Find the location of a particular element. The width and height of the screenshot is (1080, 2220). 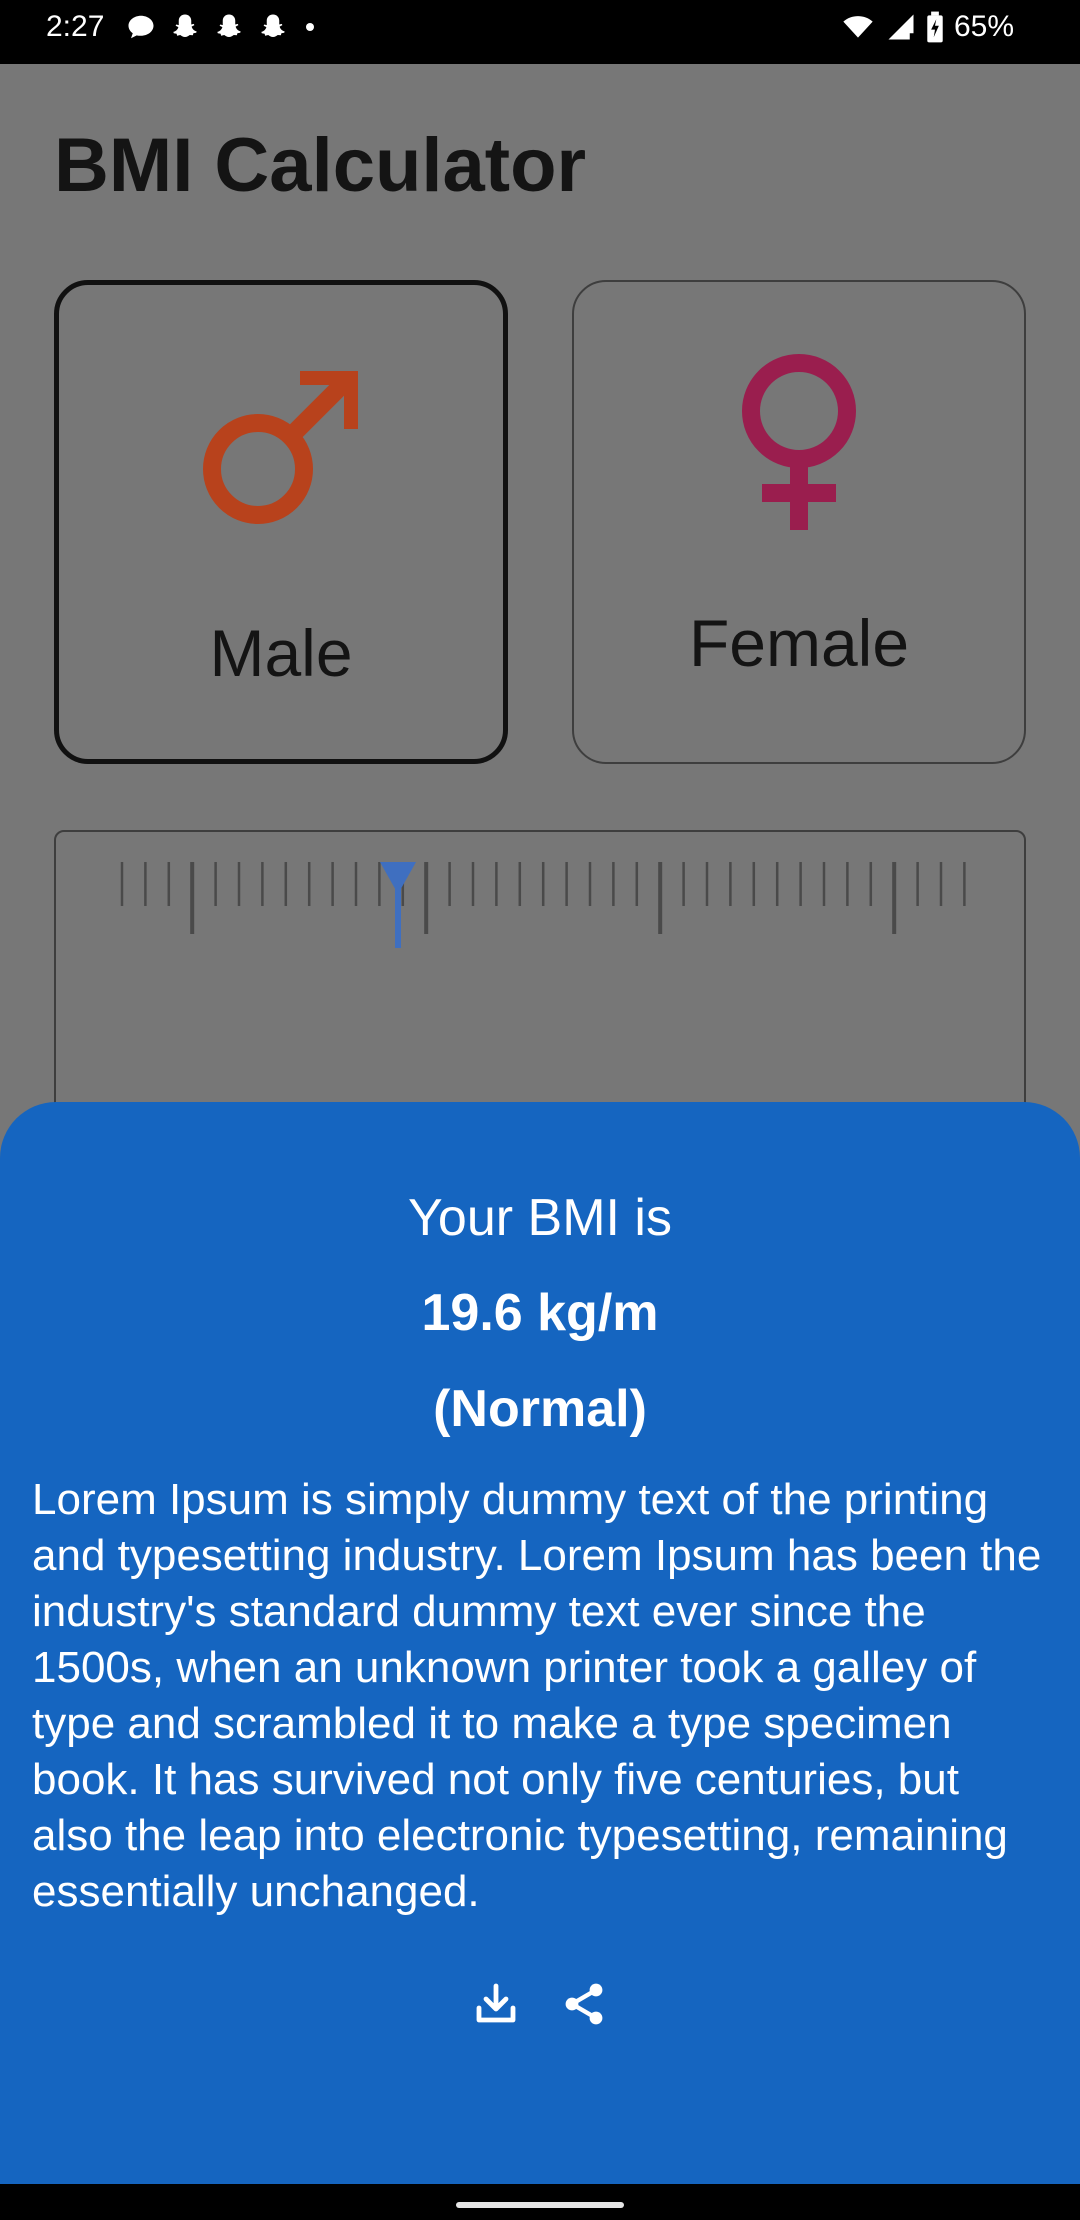

male-symbol-icon is located at coordinates (281, 448).